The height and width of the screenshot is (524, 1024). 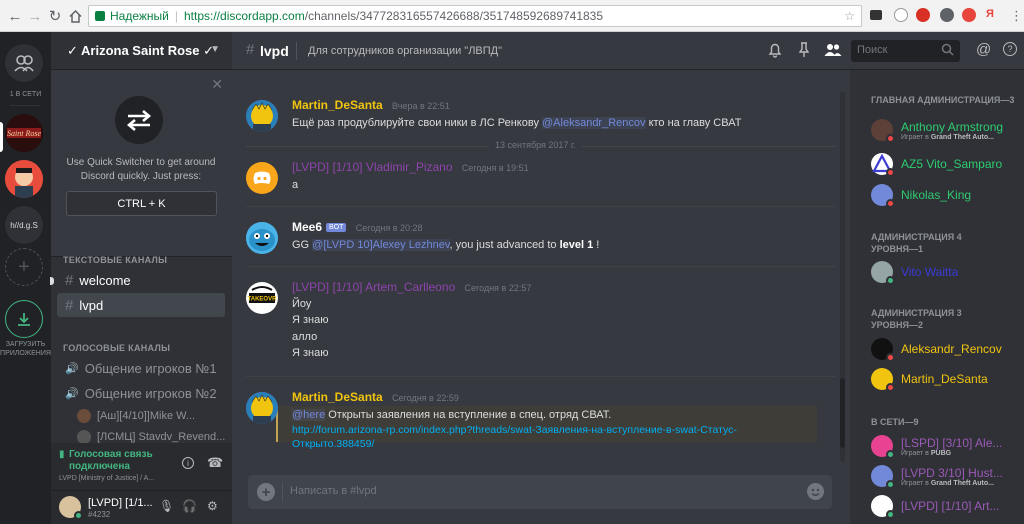 I want to click on activity-prefix: Играет в, so click(x=916, y=453).